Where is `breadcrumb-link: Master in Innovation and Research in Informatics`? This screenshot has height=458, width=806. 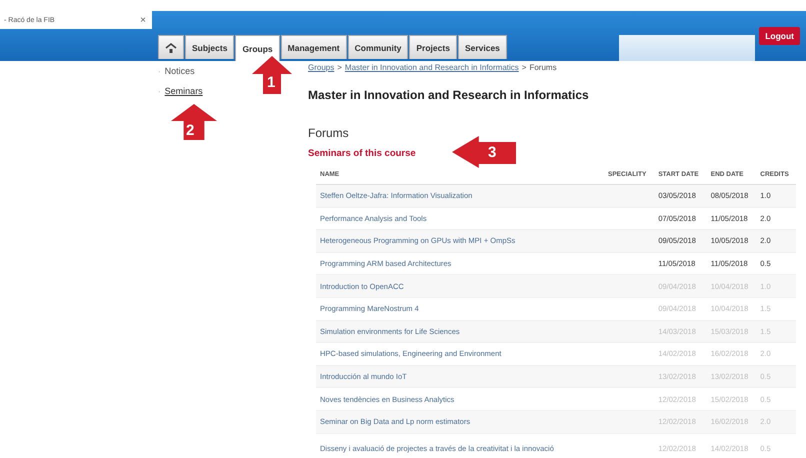 breadcrumb-link: Master in Innovation and Research in Informatics is located at coordinates (431, 67).